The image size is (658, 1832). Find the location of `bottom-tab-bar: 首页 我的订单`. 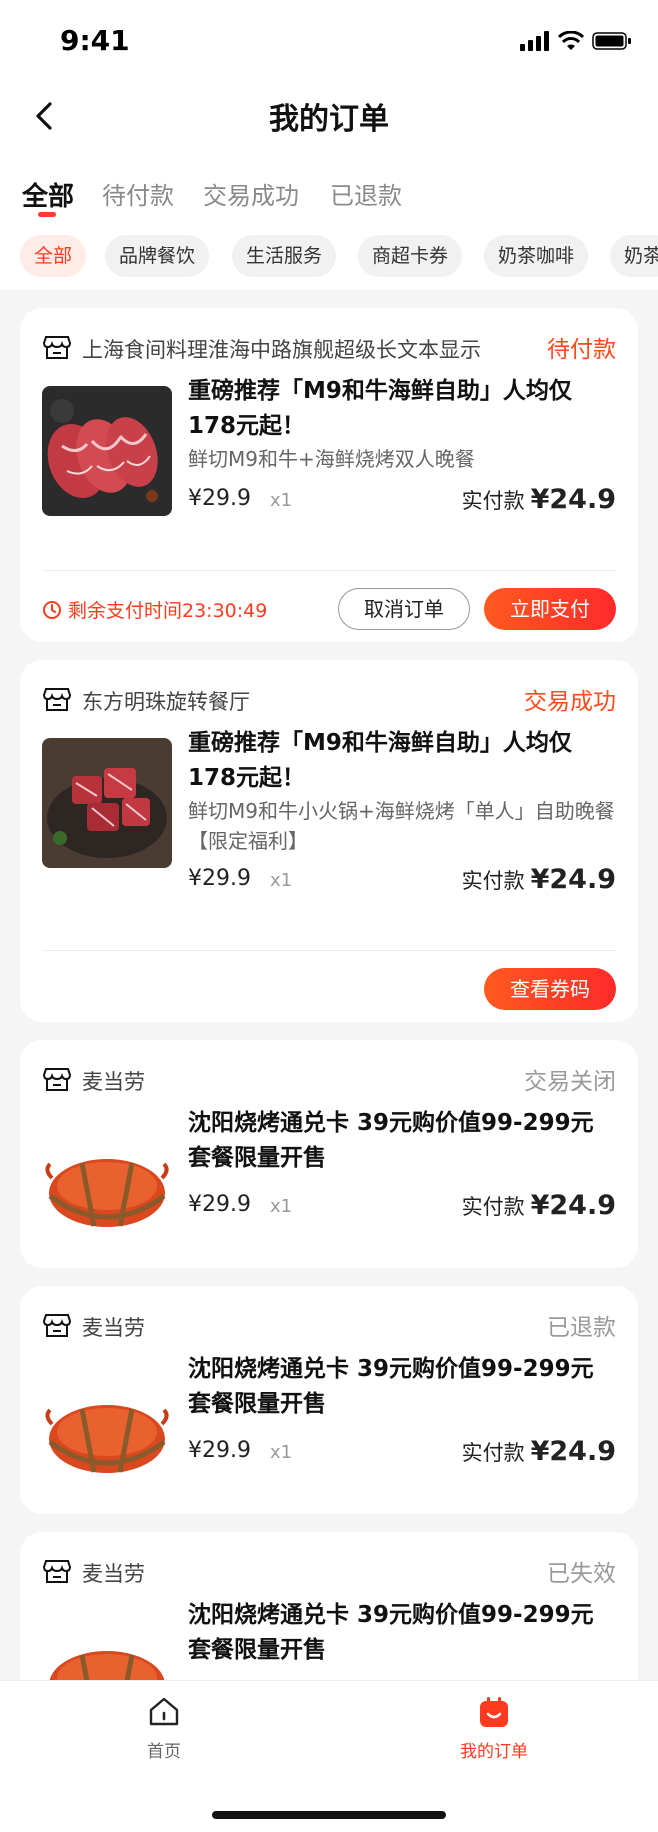

bottom-tab-bar: 首页 我的订单 is located at coordinates (329, 1756).